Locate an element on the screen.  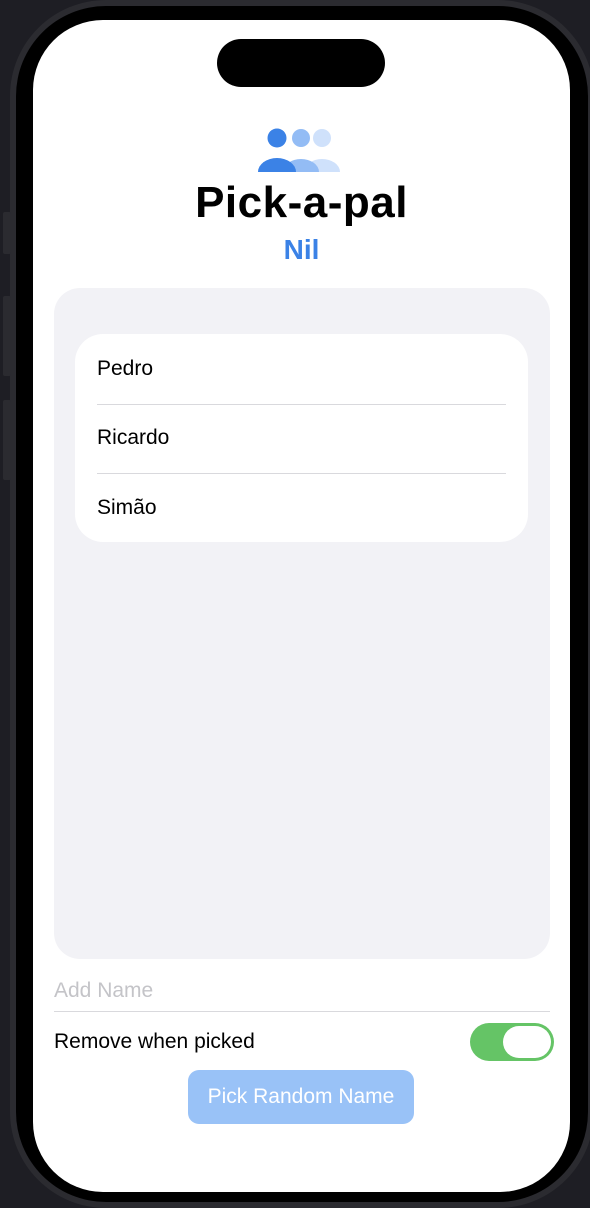
app-title: Pick-a-pal is located at coordinates (301, 202).